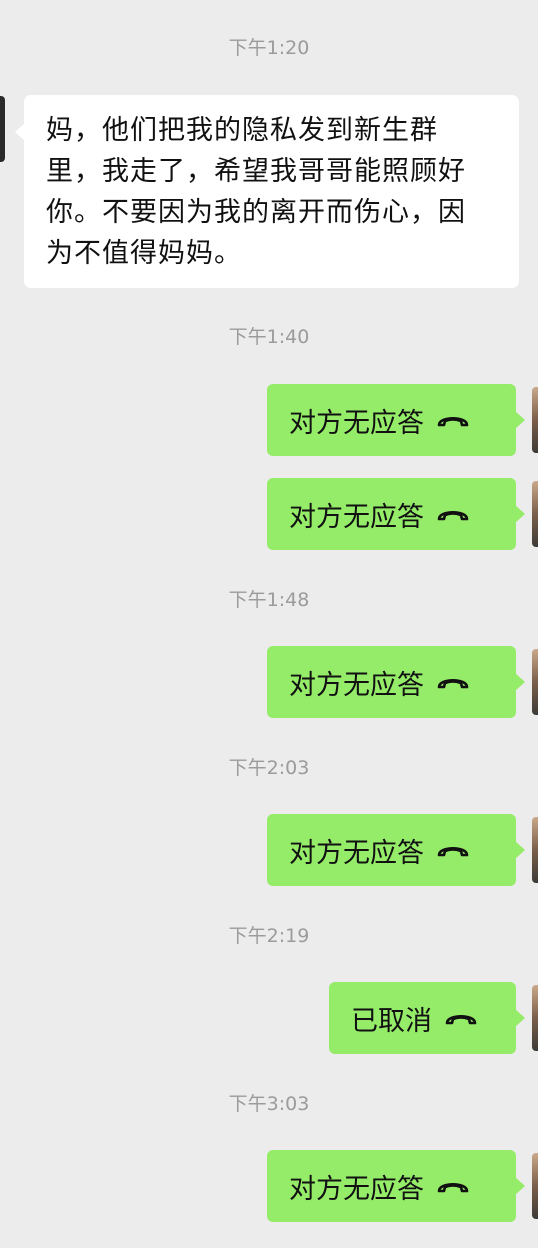  I want to click on timestamp: 下午1:40, so click(269, 337).